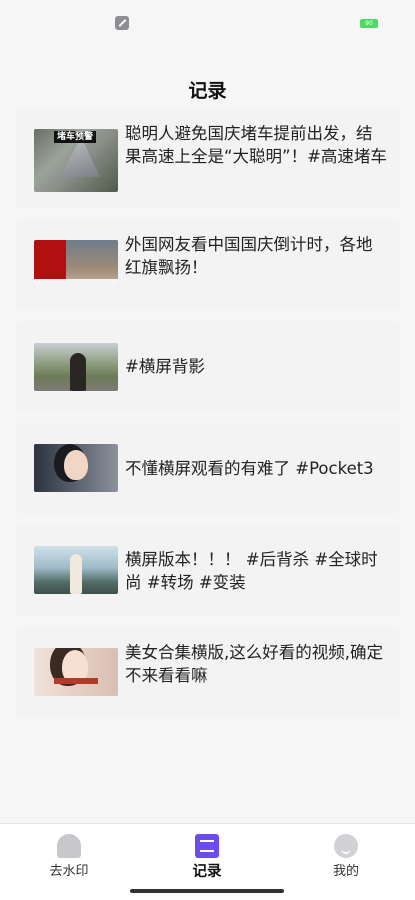  Describe the element at coordinates (69, 846) in the screenshot. I see `house-icon` at that location.